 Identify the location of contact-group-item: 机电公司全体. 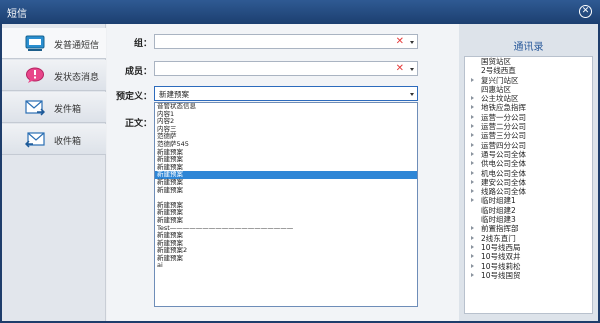
(528, 173).